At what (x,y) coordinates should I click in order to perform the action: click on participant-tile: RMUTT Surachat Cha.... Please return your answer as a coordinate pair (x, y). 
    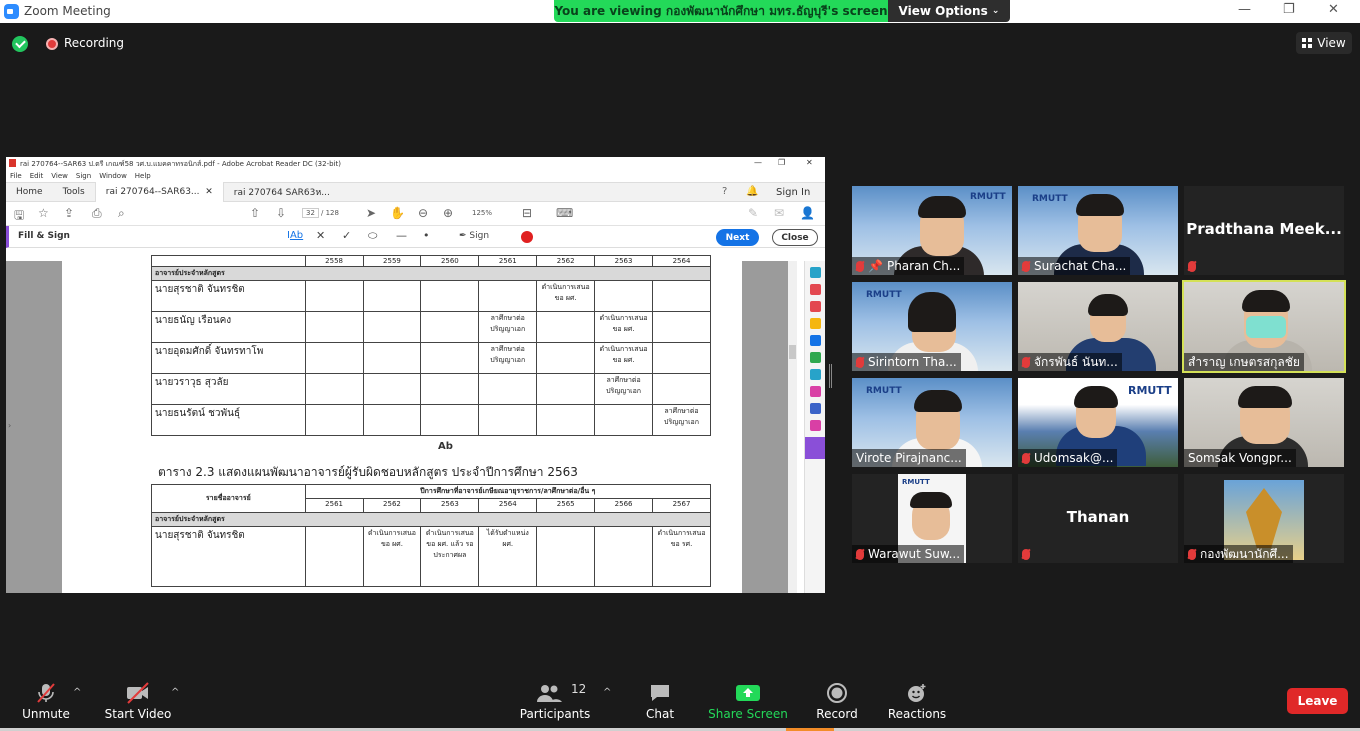
    Looking at the image, I should click on (1098, 230).